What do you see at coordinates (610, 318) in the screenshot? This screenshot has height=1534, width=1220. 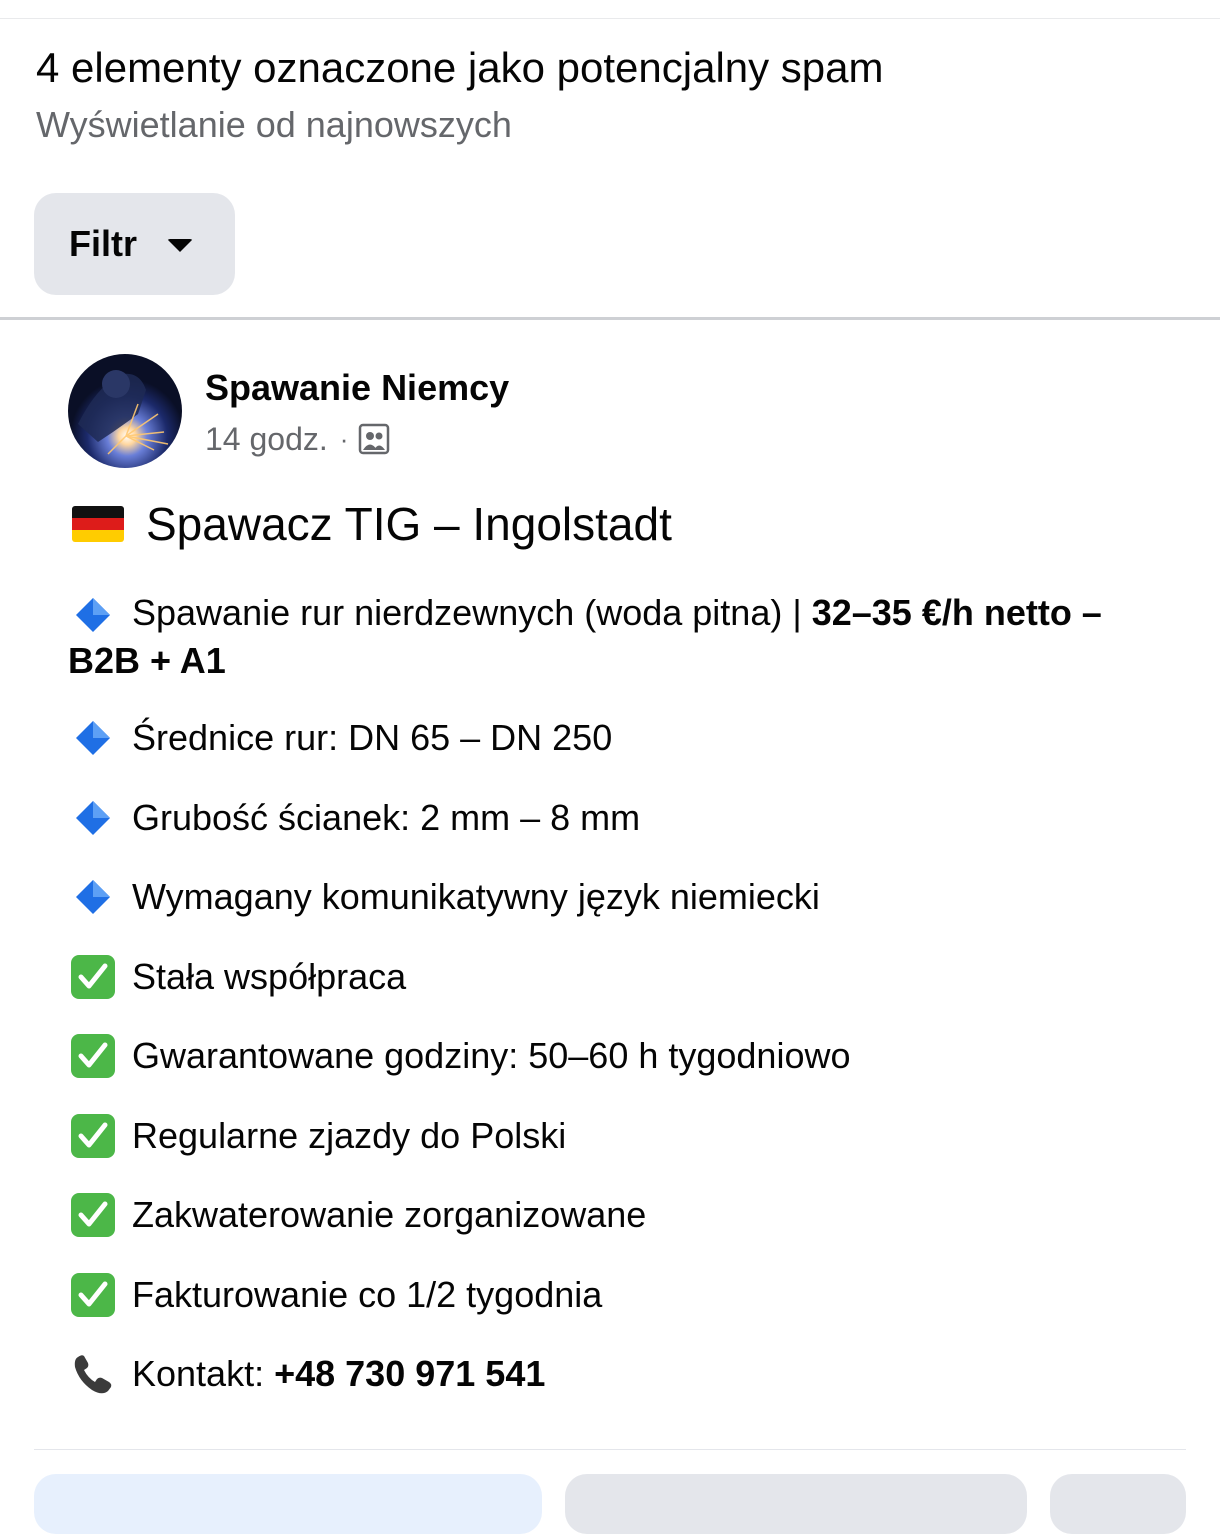 I see `section-divider` at bounding box center [610, 318].